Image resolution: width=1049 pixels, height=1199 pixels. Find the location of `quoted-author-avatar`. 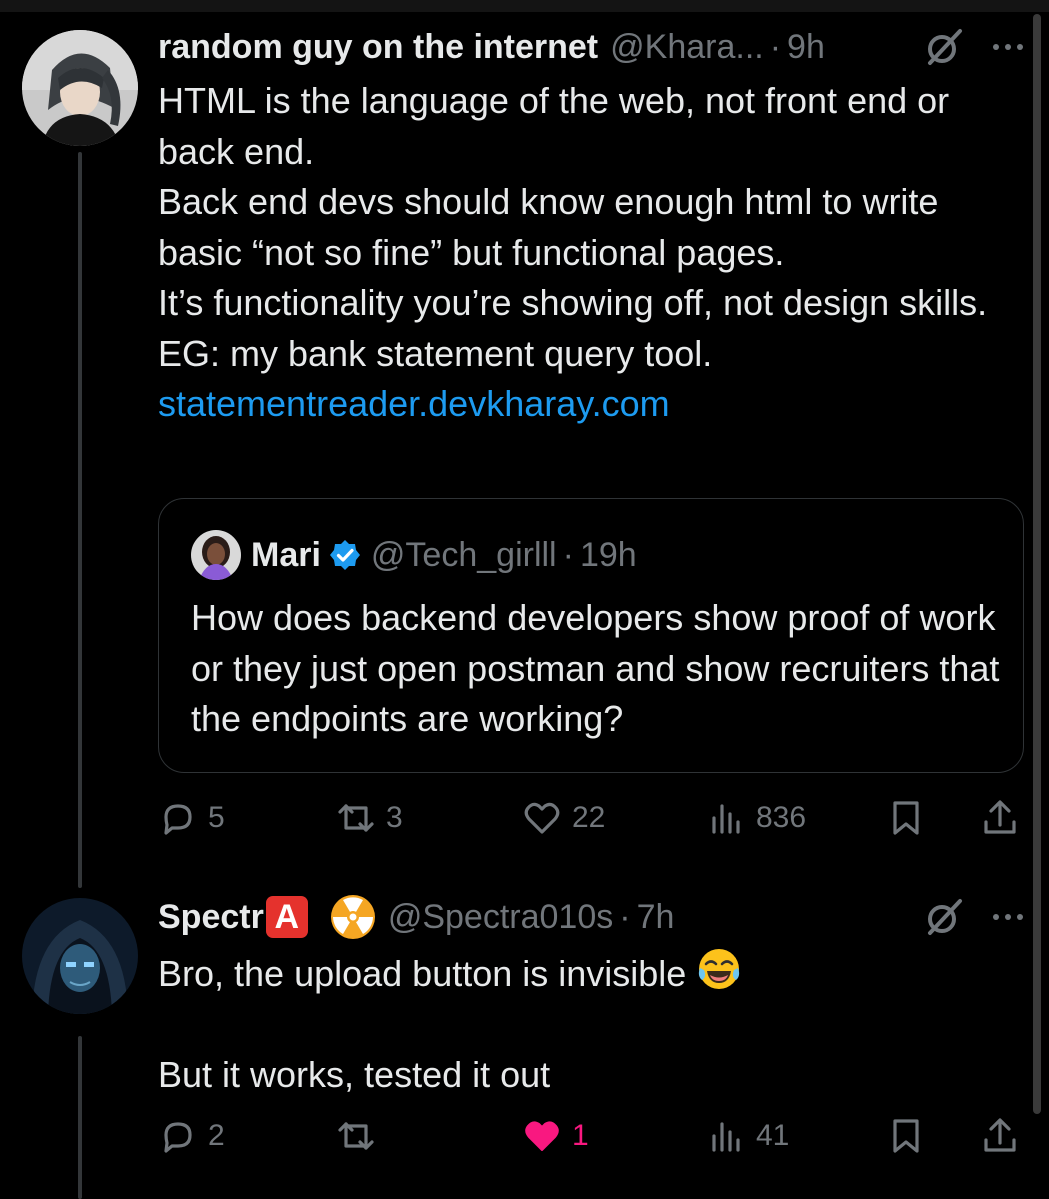

quoted-author-avatar is located at coordinates (216, 555).